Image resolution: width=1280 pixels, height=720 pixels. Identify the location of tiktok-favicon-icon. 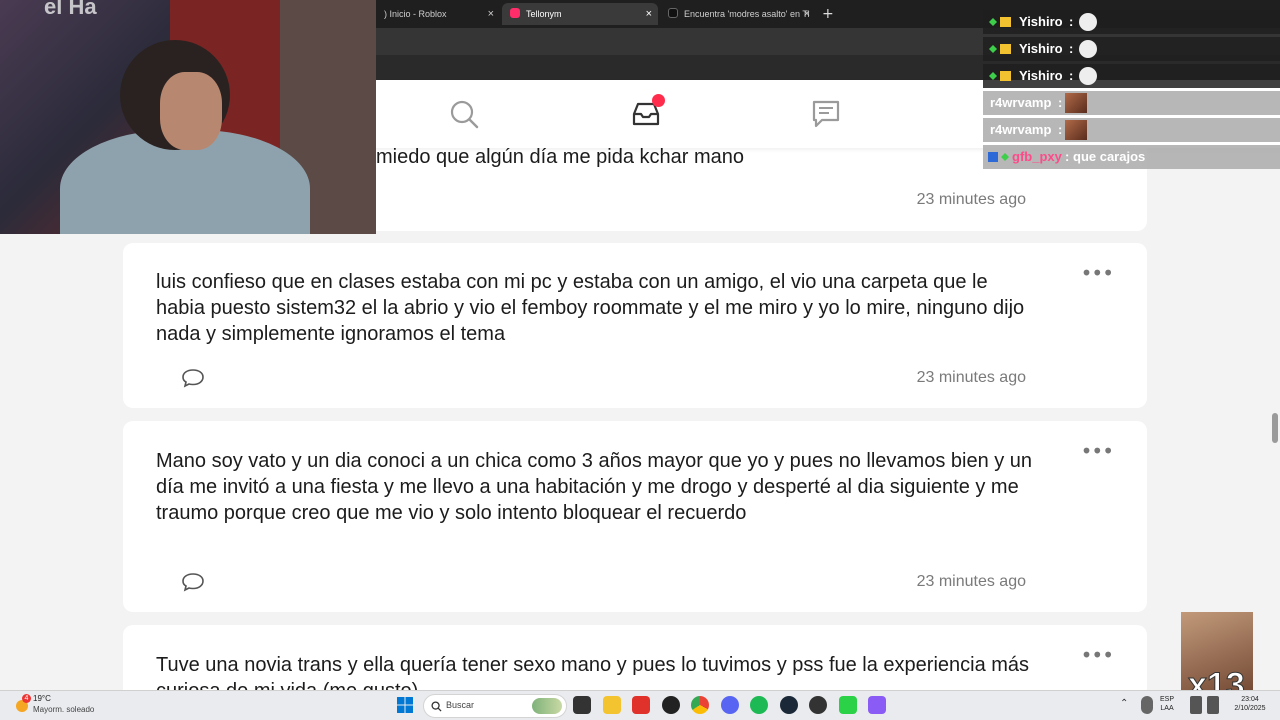
(673, 13).